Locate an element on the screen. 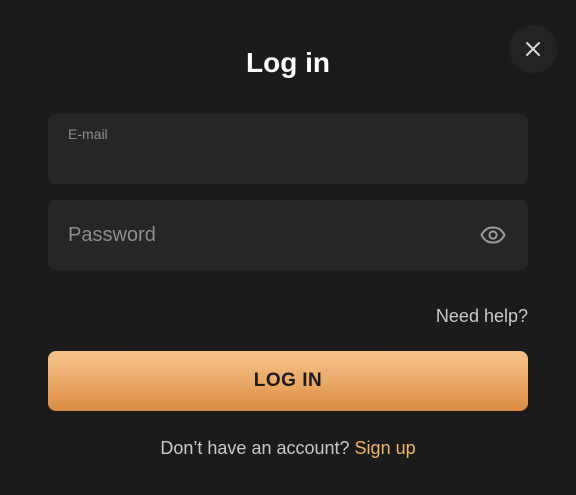 The height and width of the screenshot is (495, 576). signup-prompt: Don’t have an account? Sign up is located at coordinates (288, 448).